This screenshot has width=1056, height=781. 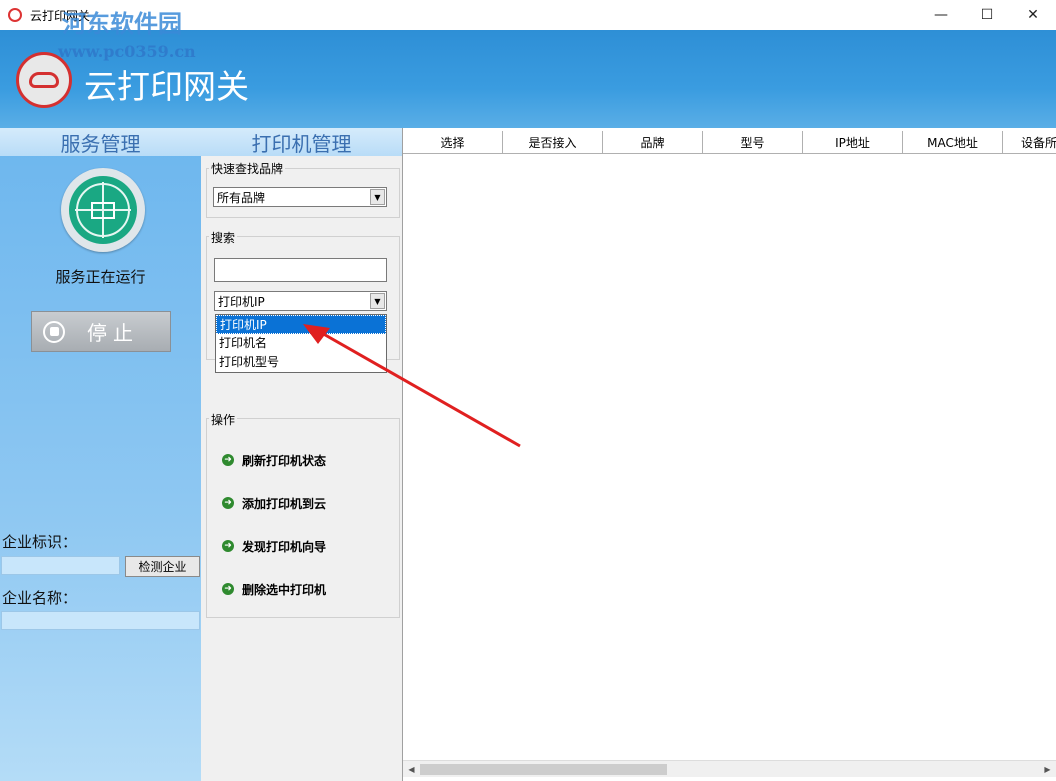 What do you see at coordinates (103, 210) in the screenshot?
I see `monitor-target-icon` at bounding box center [103, 210].